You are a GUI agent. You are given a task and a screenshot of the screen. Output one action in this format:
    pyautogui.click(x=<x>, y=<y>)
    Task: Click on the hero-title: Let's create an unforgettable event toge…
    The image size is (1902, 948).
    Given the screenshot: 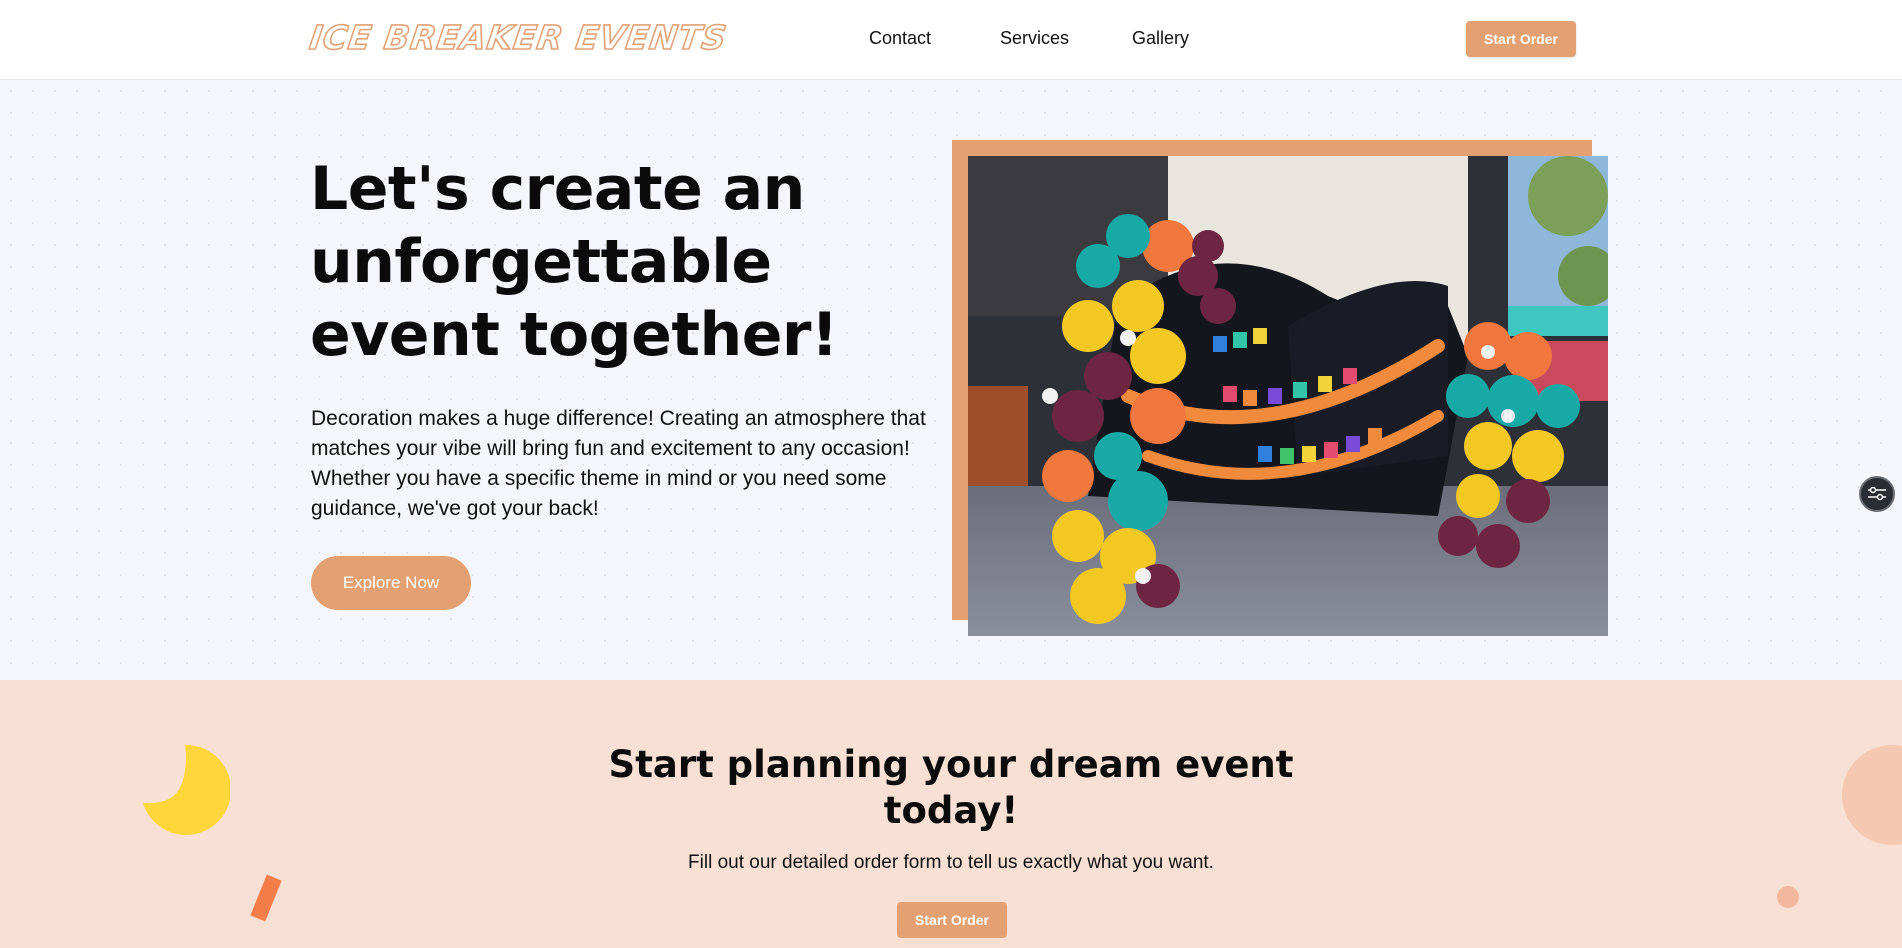 What is the action you would take?
    pyautogui.click(x=574, y=262)
    